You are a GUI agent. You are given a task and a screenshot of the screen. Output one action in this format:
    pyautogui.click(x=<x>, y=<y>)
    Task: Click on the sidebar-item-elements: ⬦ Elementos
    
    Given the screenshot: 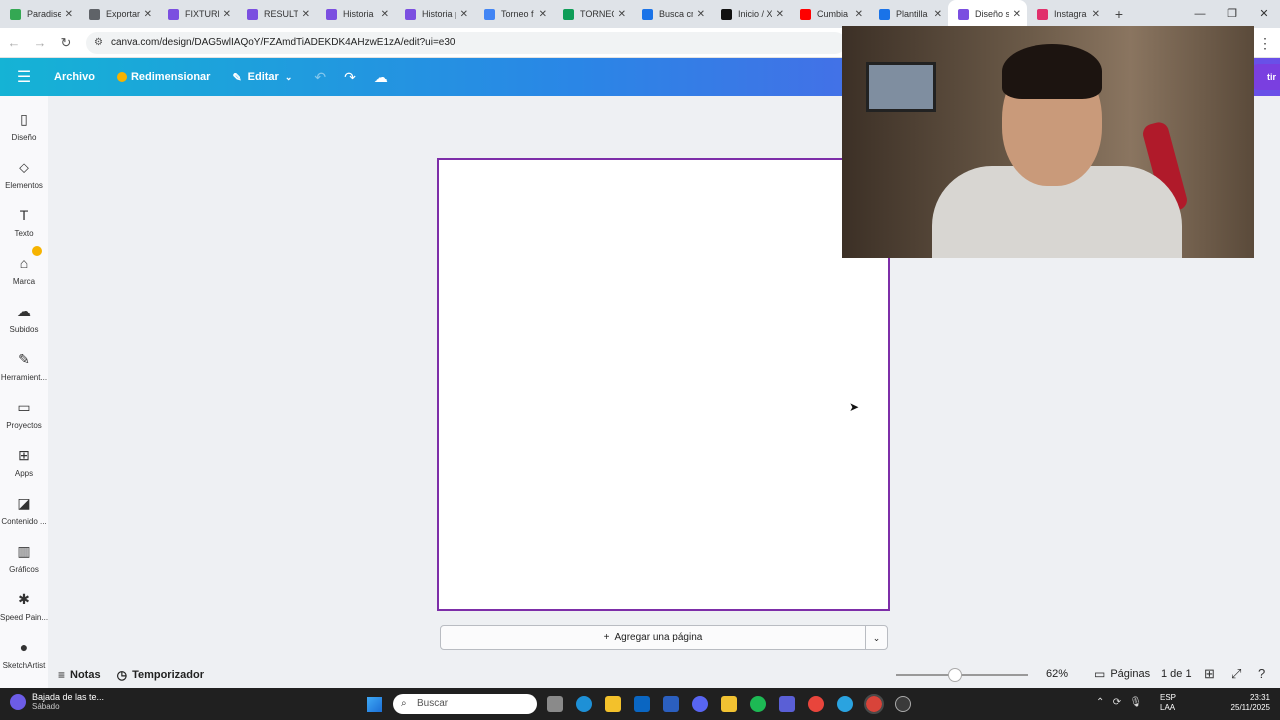 What is the action you would take?
    pyautogui.click(x=24, y=174)
    